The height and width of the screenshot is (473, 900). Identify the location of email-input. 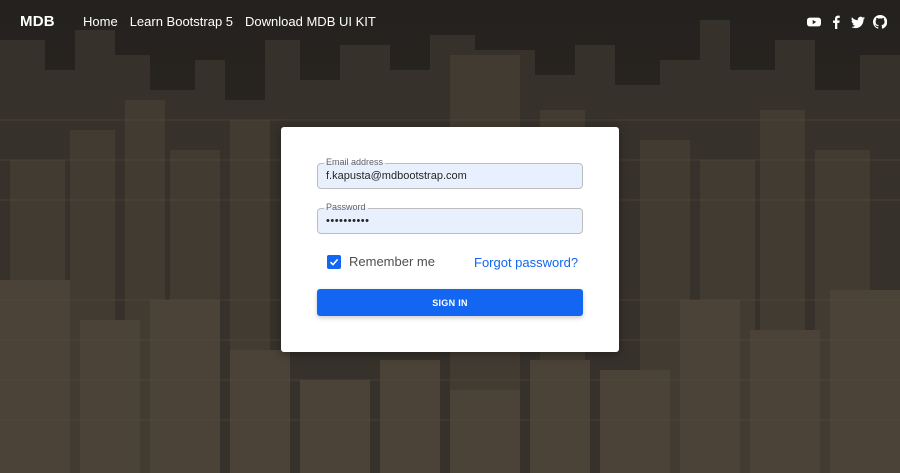
(450, 176).